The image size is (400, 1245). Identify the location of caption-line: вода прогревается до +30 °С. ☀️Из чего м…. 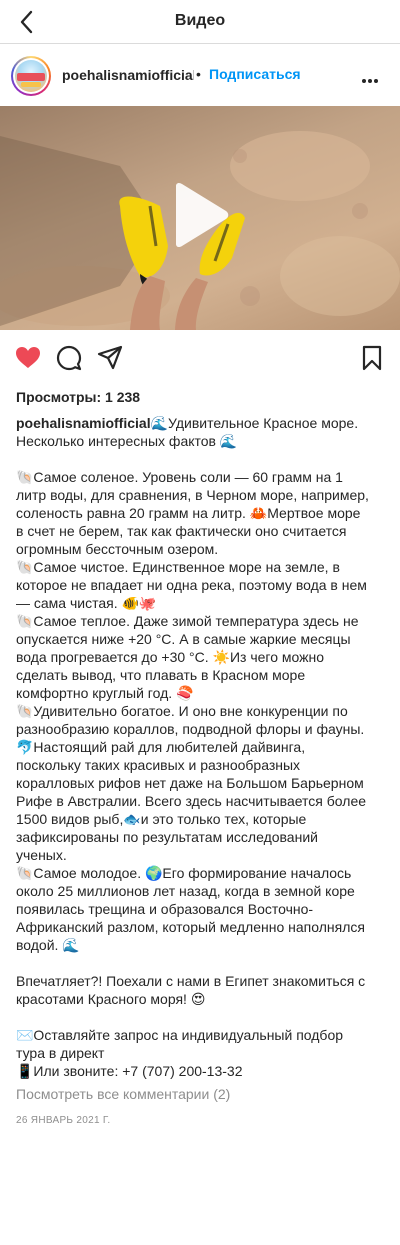
(170, 657).